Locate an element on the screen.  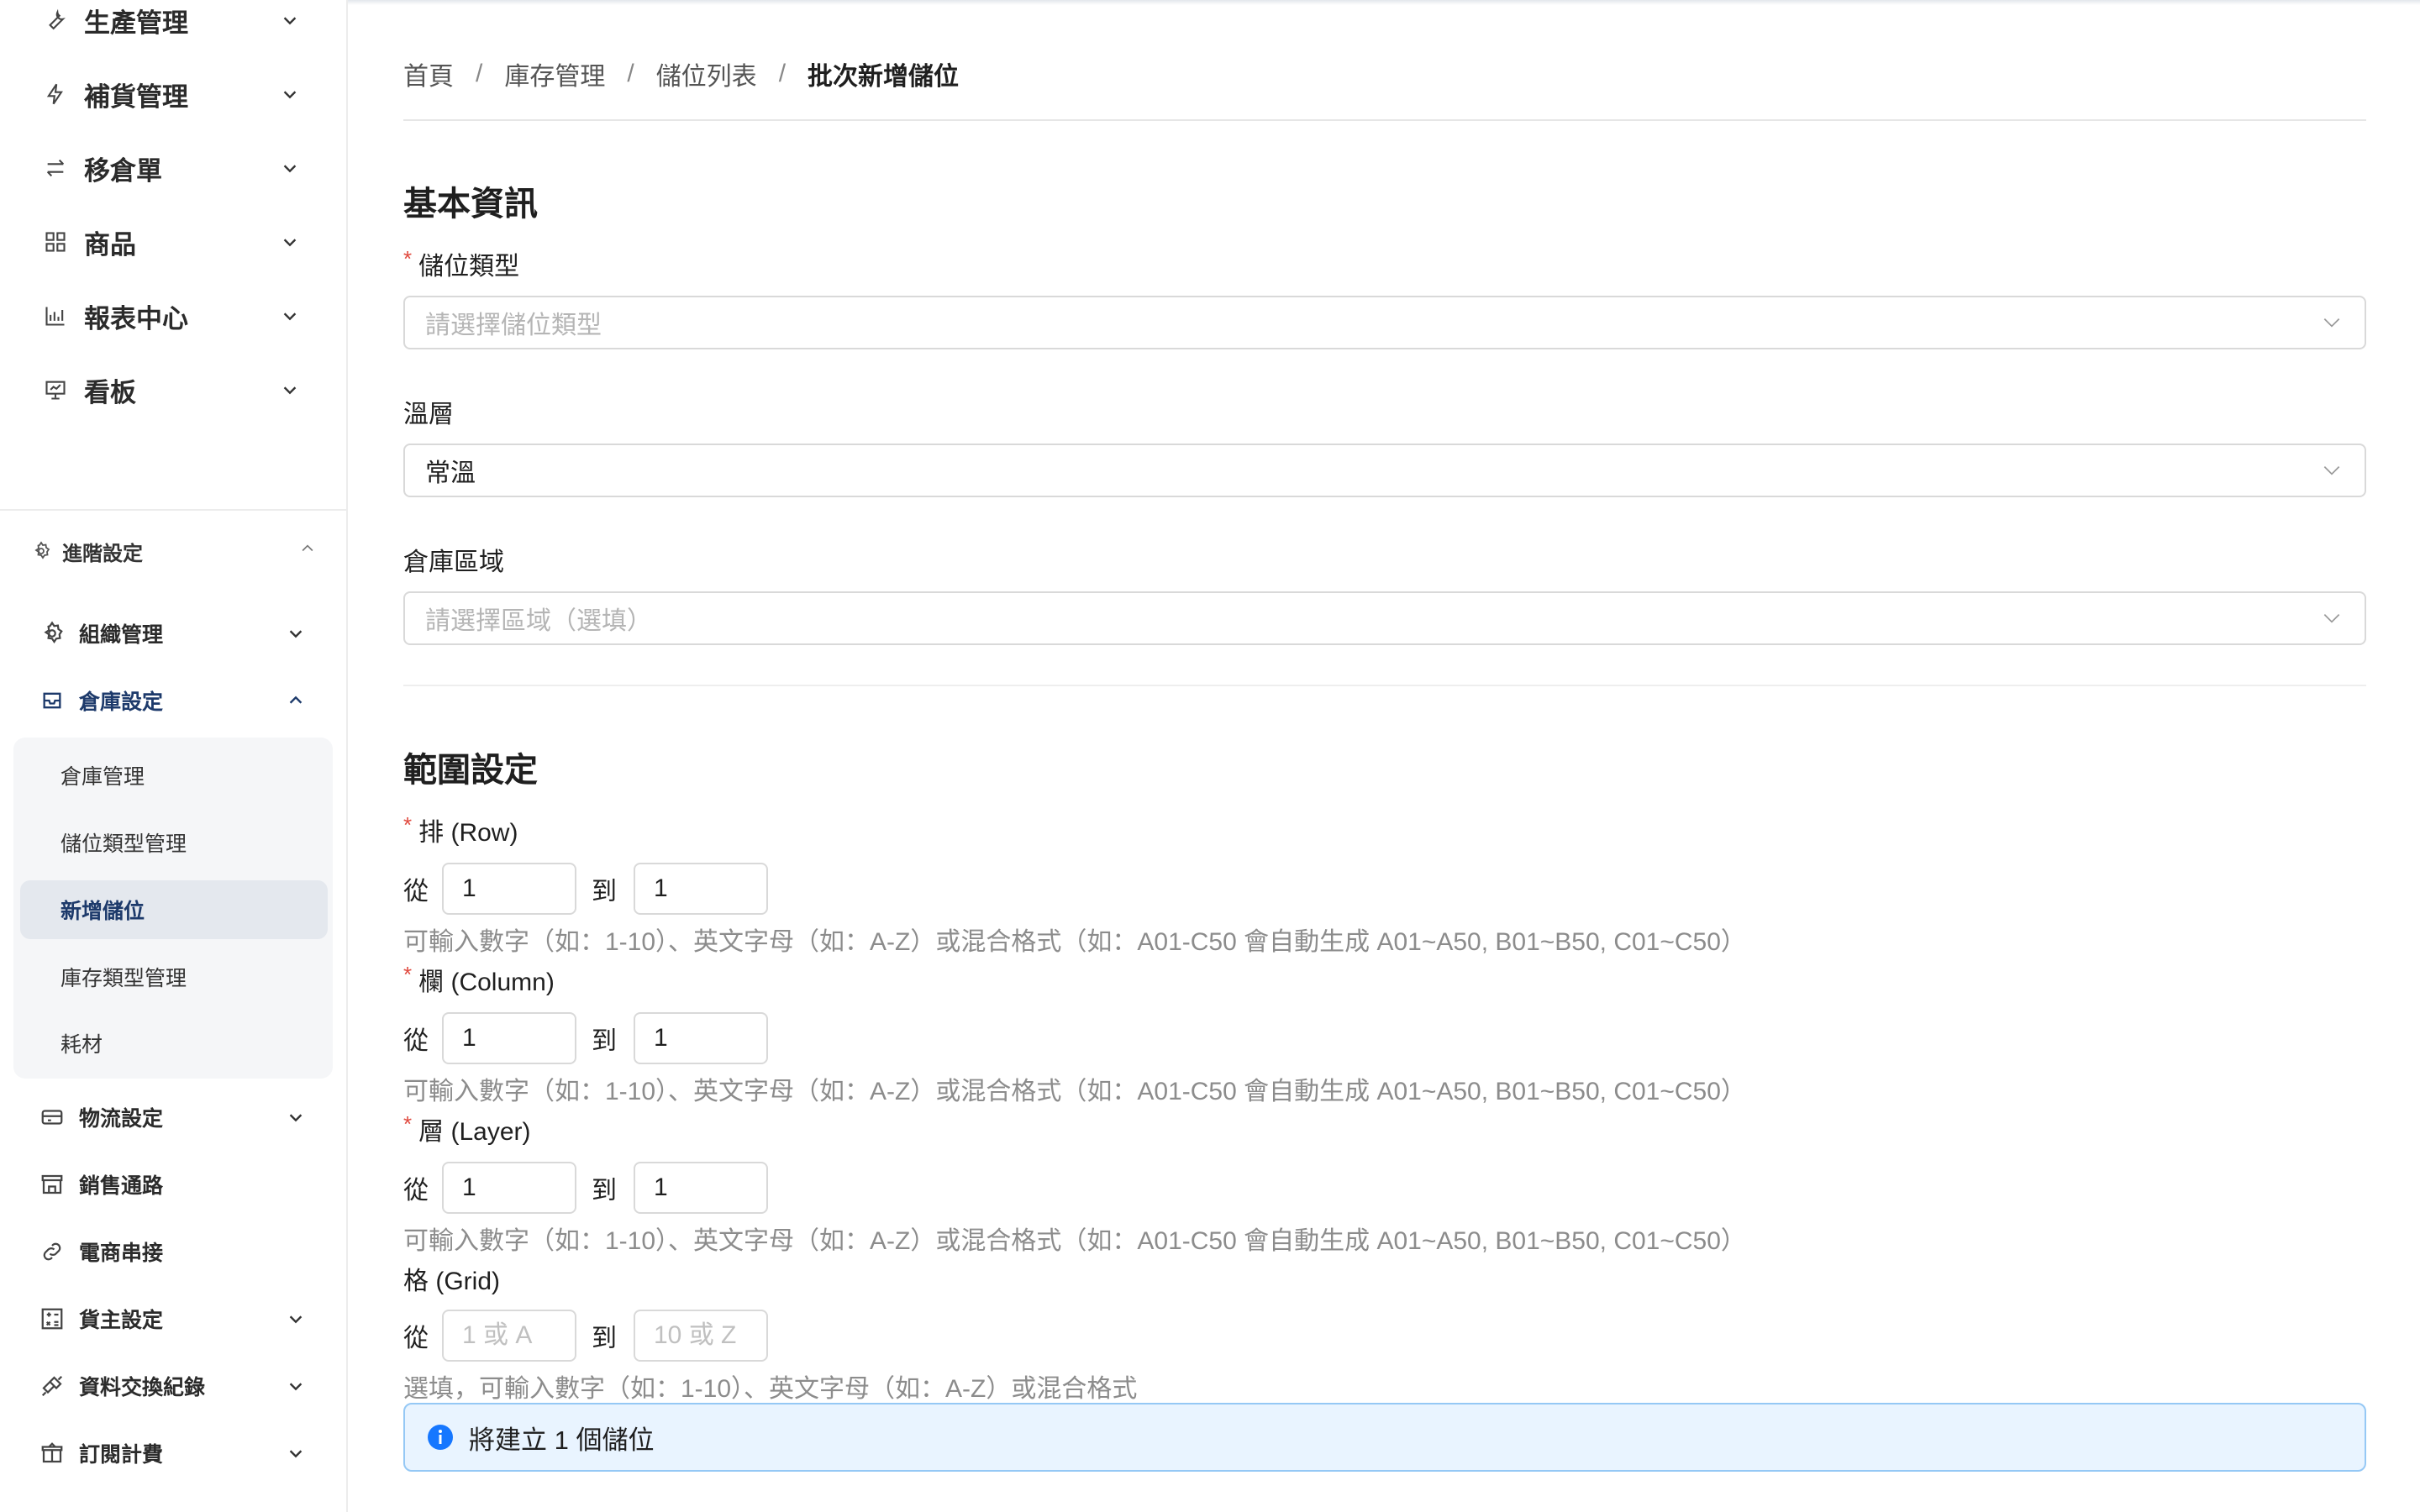
sidebar-item-label: 商品 is located at coordinates (110, 244).